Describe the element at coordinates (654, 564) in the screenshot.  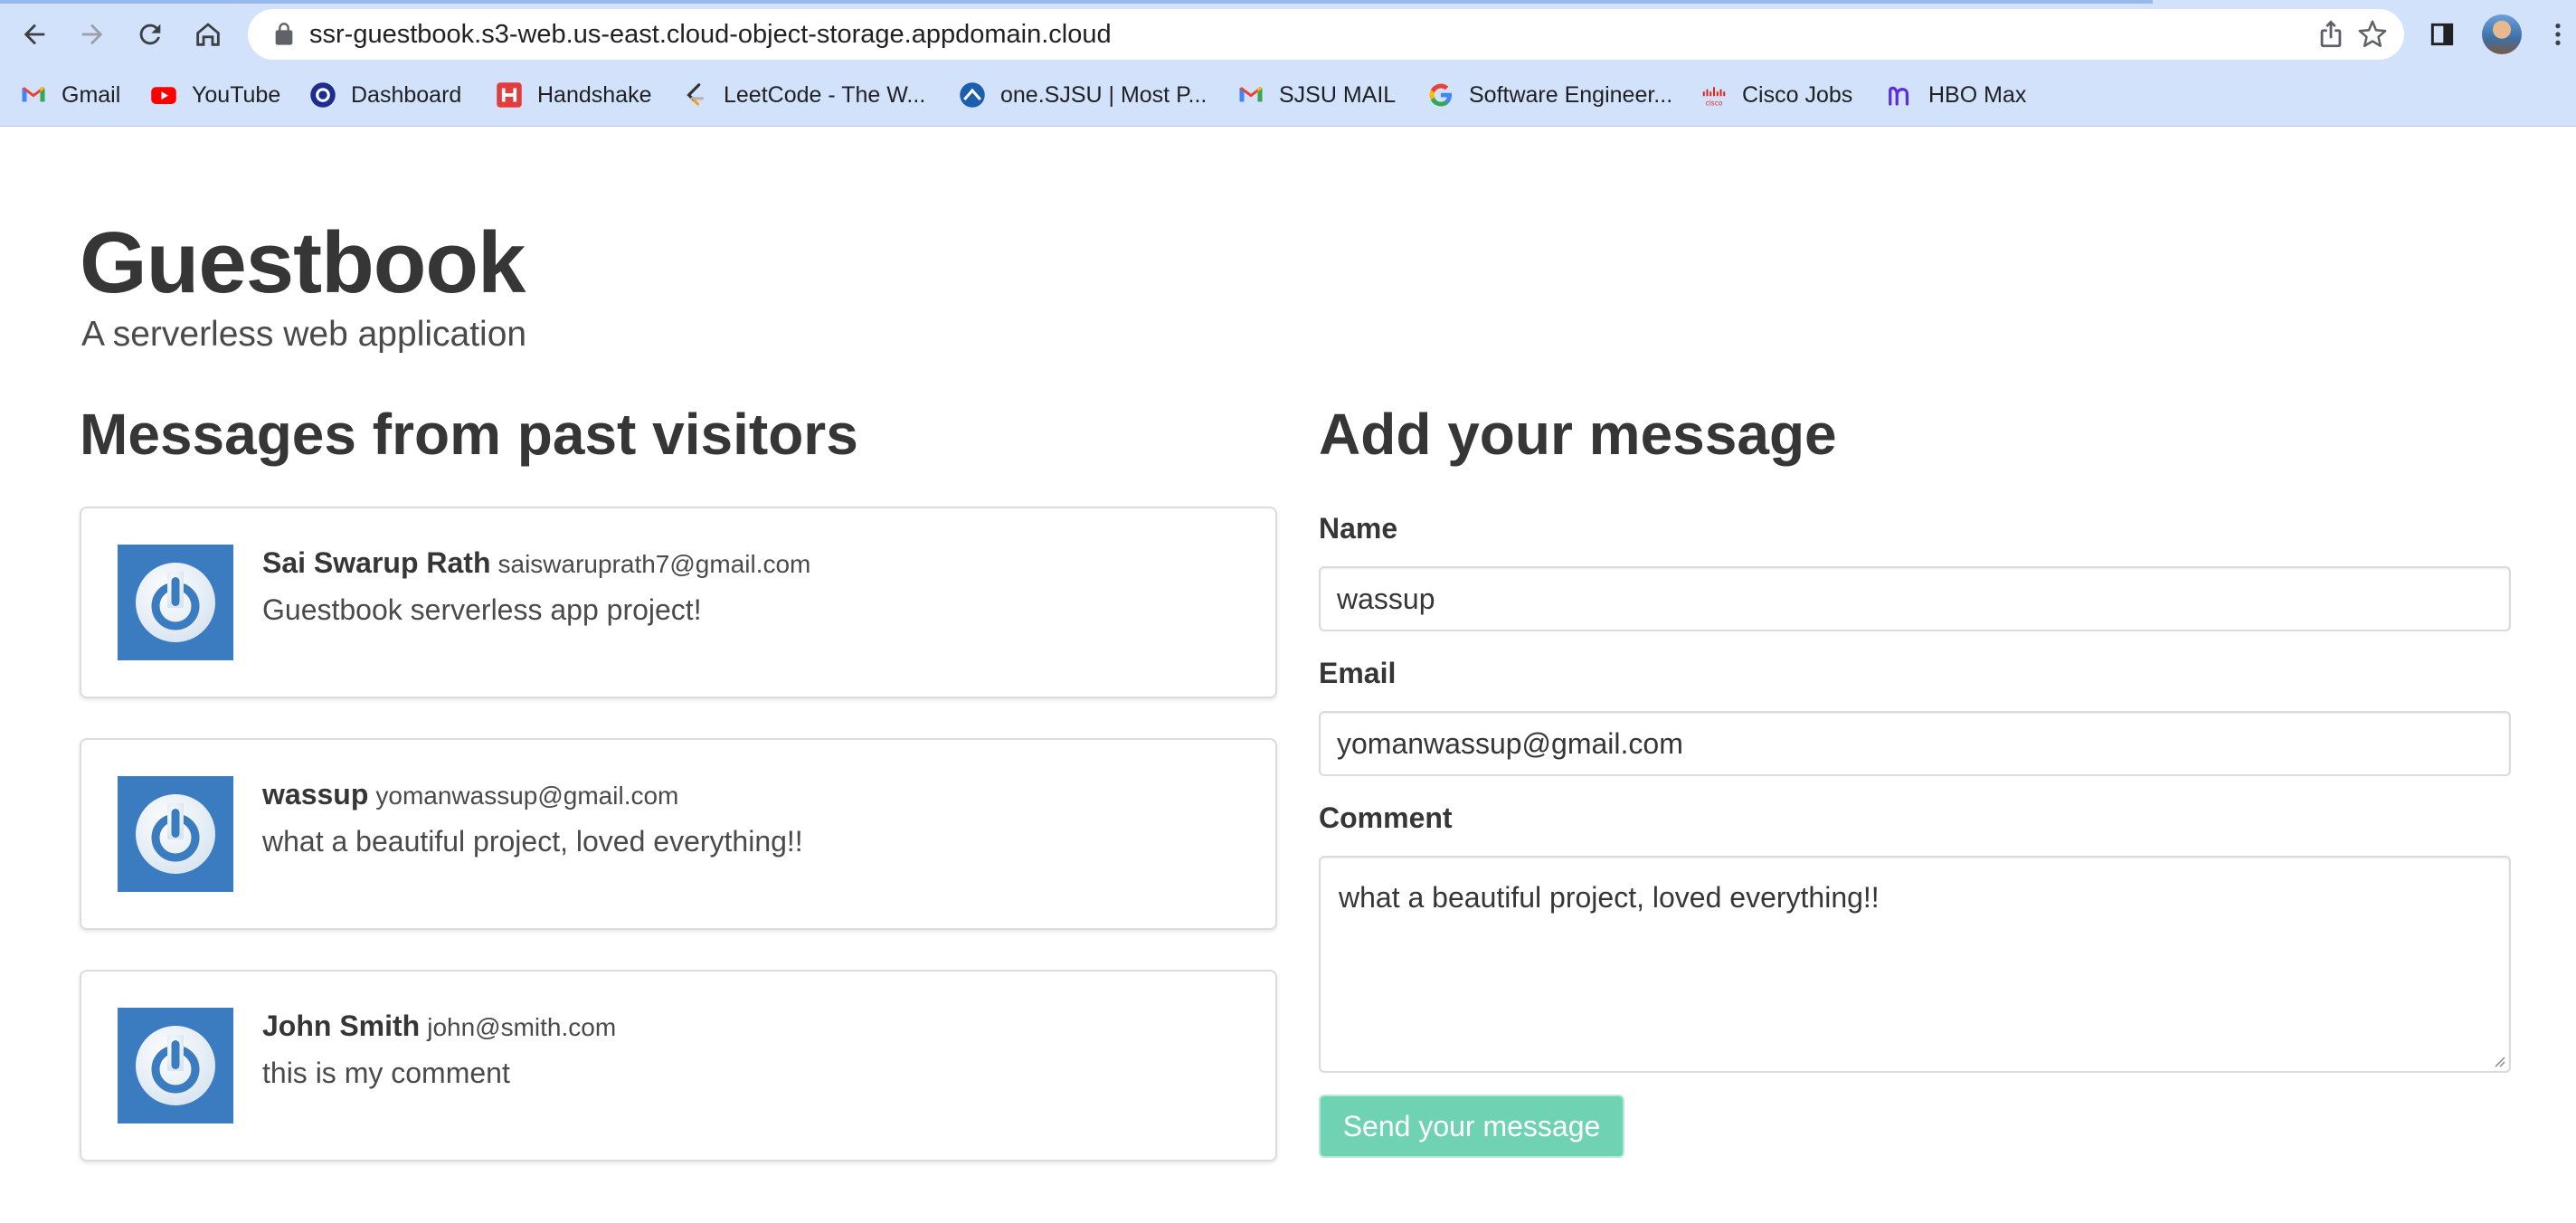
I see `author-email: saiswaruprath7@gmail.com` at that location.